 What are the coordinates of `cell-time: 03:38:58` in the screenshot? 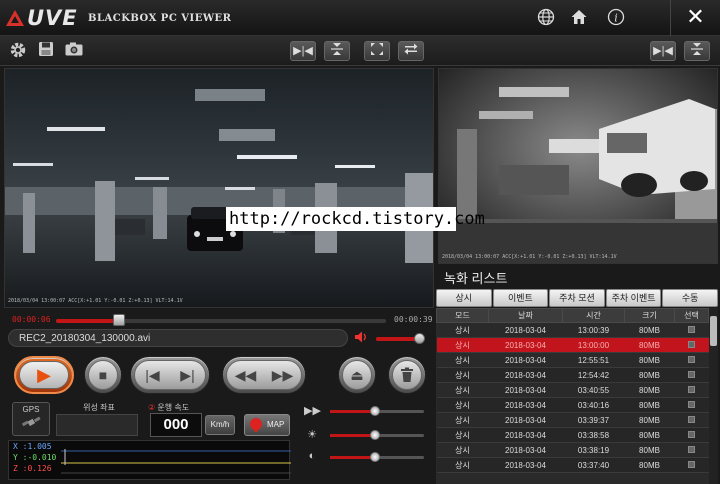 It's located at (593, 435).